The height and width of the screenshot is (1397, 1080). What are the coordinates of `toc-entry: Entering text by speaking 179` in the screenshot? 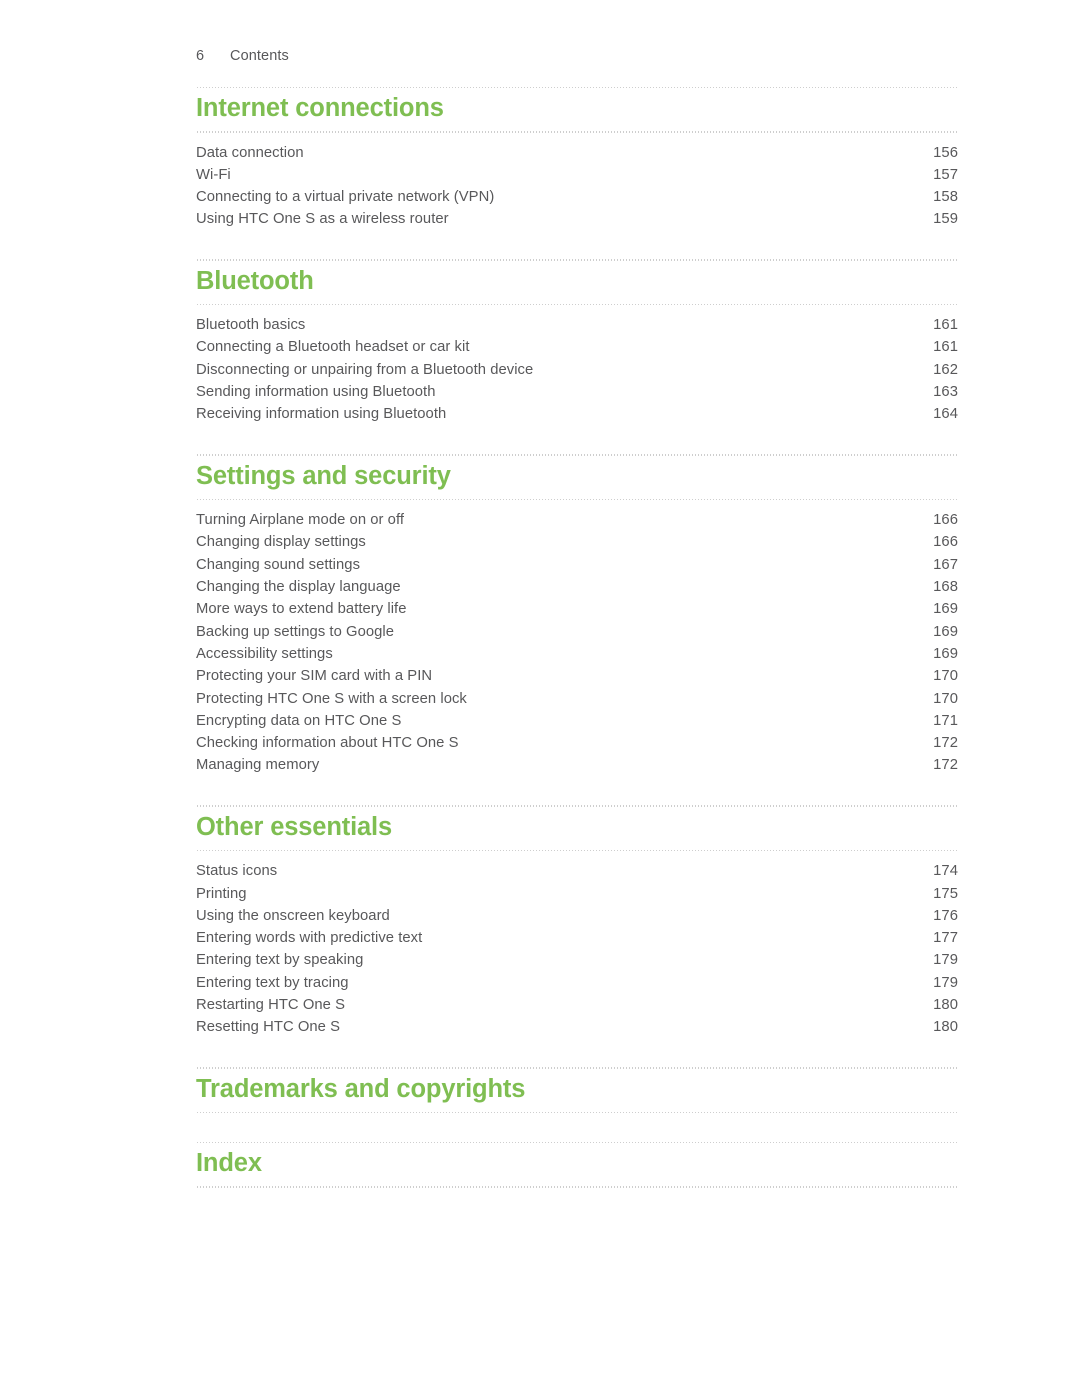 It's located at (577, 960).